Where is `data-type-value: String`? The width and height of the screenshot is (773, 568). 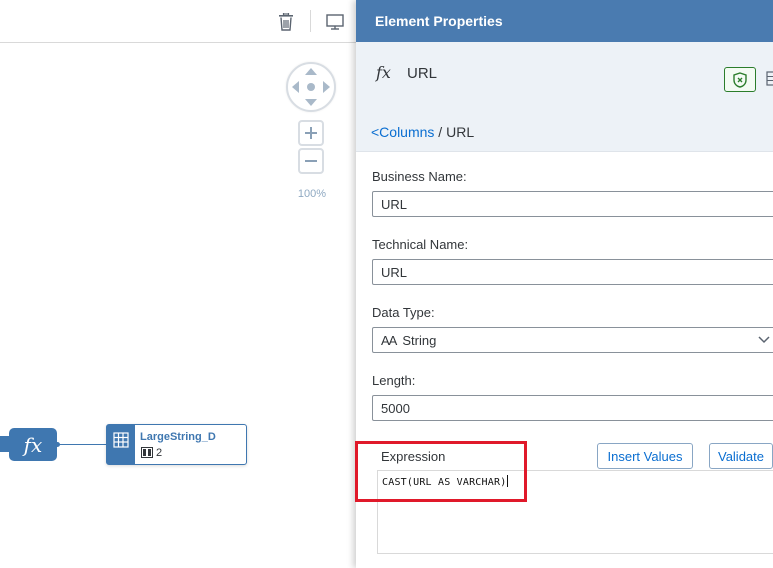 data-type-value: String is located at coordinates (419, 340).